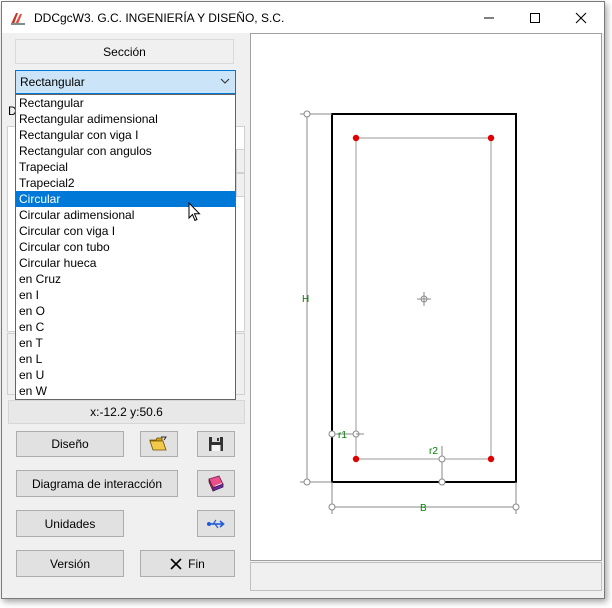 This screenshot has height=608, width=612. Describe the element at coordinates (423, 508) in the screenshot. I see `label-b: B` at that location.